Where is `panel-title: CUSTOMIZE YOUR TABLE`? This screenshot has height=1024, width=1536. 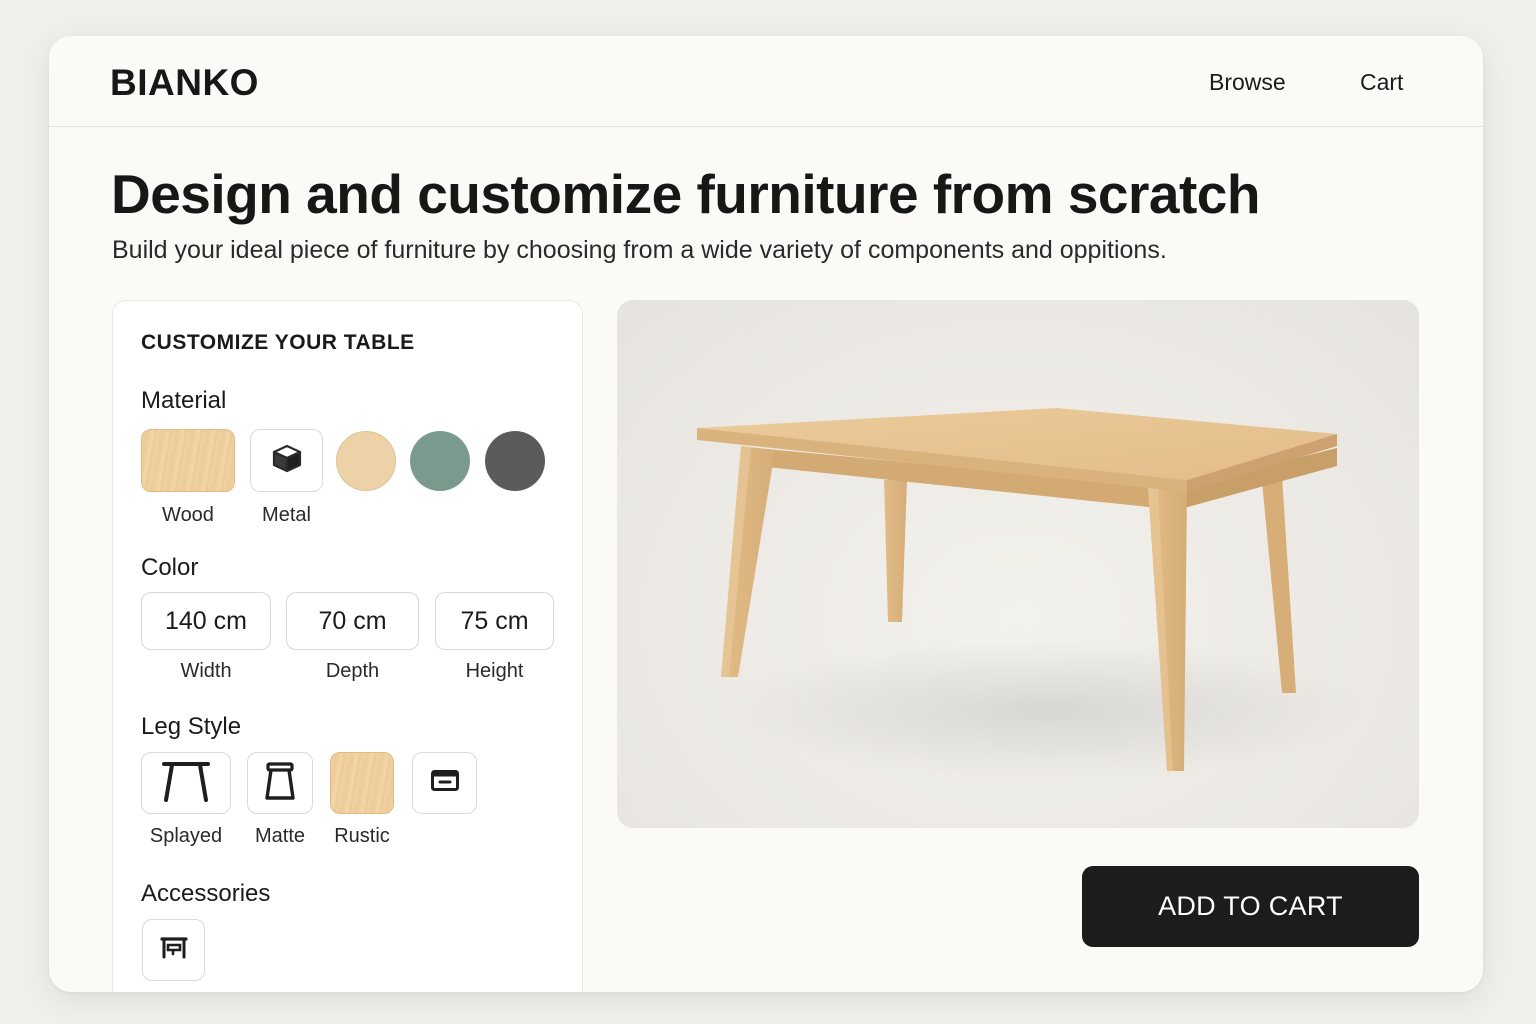
panel-title: CUSTOMIZE YOUR TABLE is located at coordinates (278, 342).